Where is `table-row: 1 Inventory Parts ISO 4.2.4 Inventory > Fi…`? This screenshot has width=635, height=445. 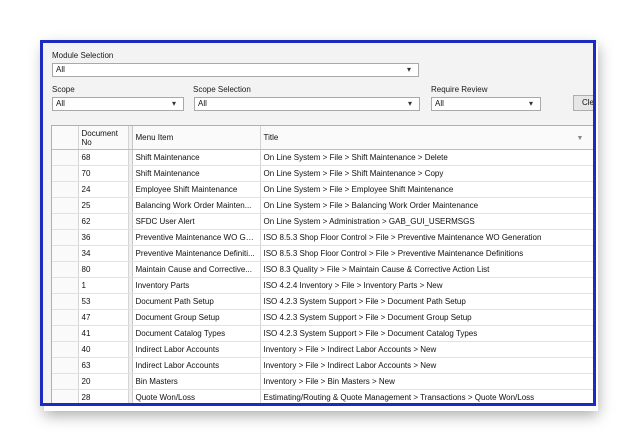 table-row: 1 Inventory Parts ISO 4.2.4 Inventory > Fi… is located at coordinates (322, 285).